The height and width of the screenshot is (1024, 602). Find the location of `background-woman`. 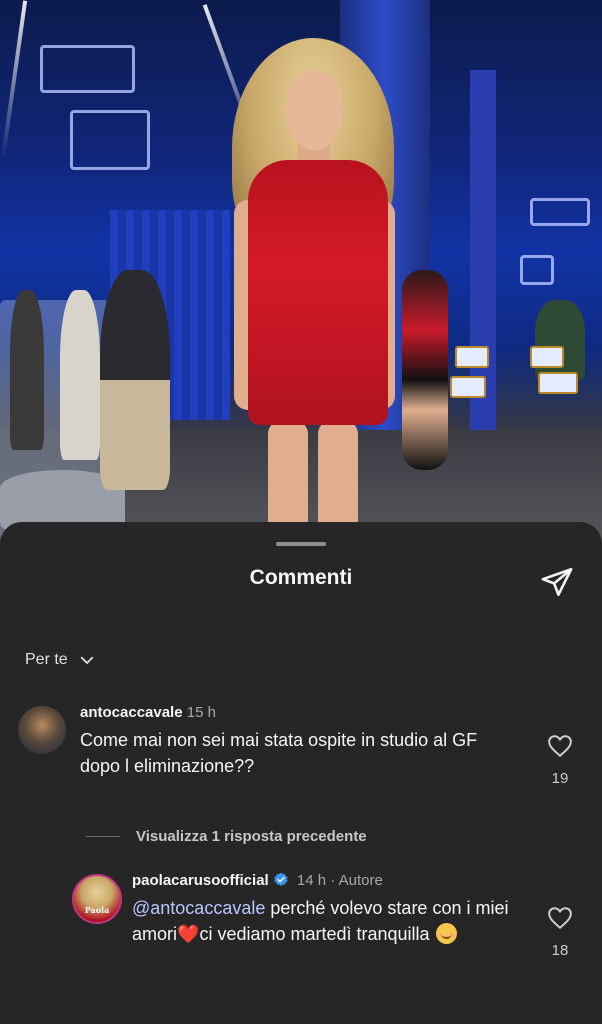

background-woman is located at coordinates (425, 370).